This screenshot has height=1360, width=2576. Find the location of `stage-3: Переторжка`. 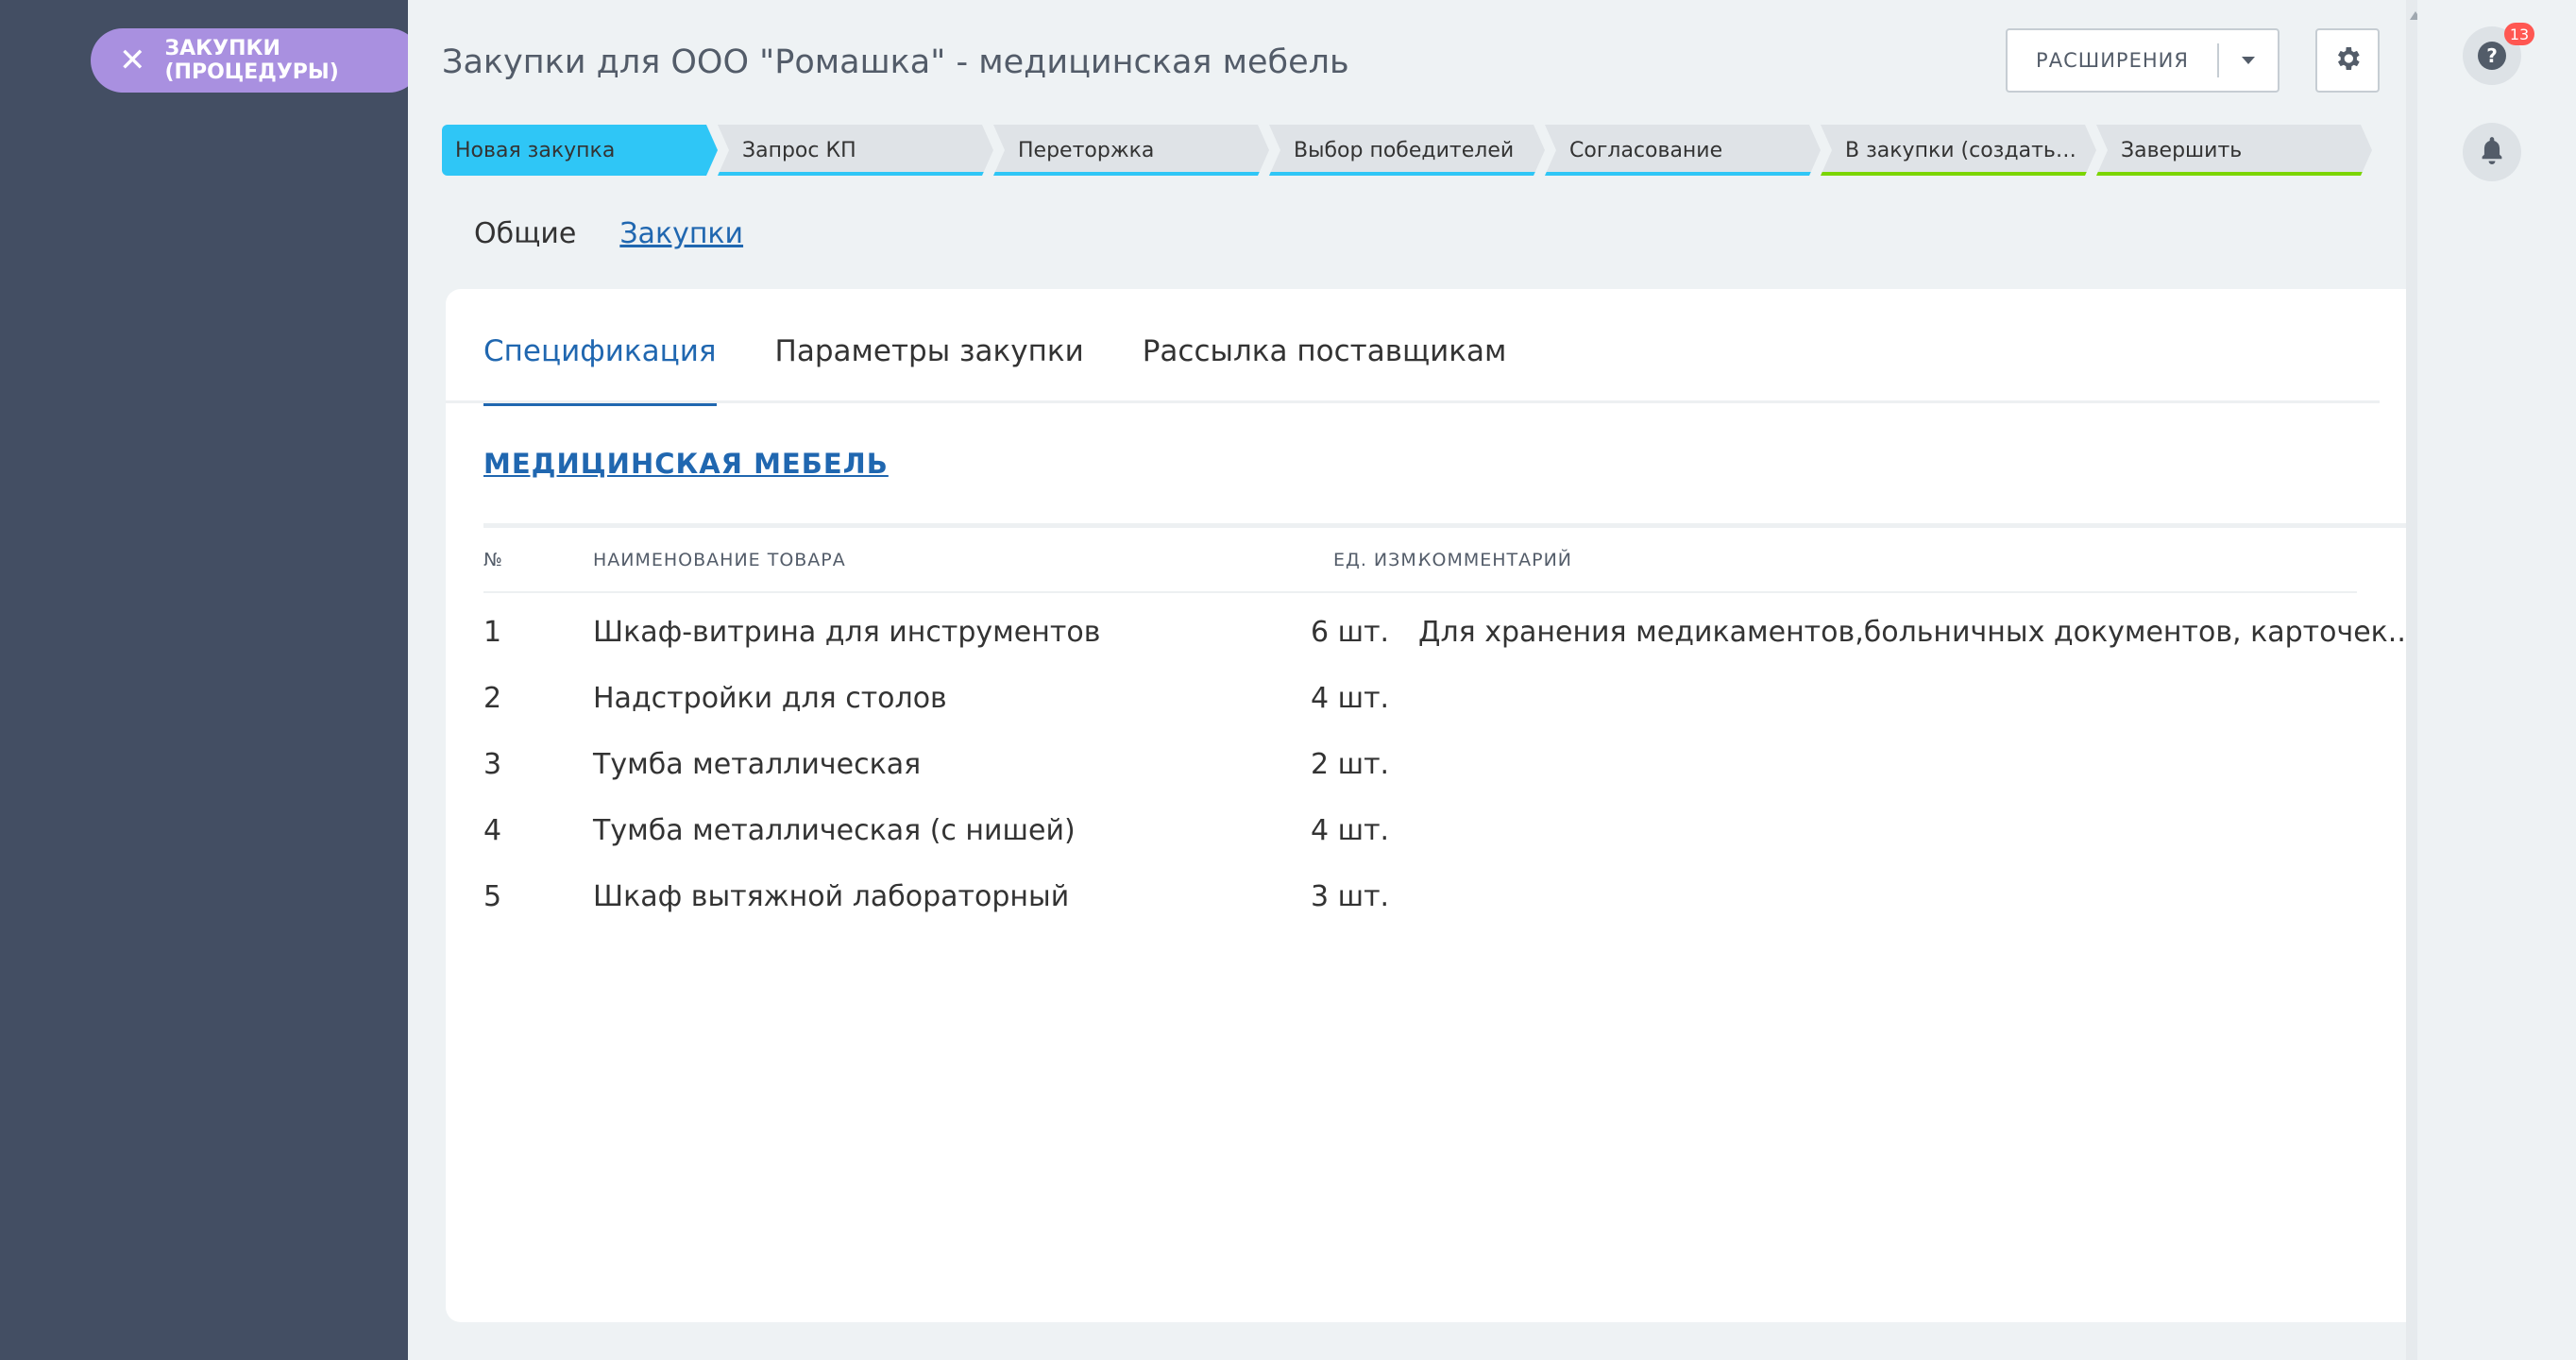

stage-3: Переторжка is located at coordinates (1131, 150).